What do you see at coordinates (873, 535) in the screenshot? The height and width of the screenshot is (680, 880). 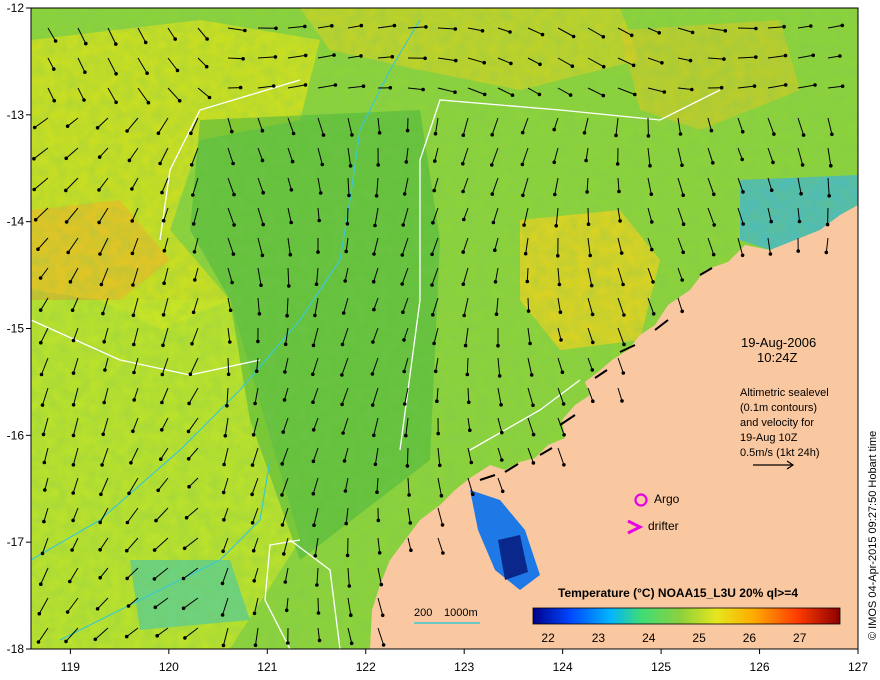 I see `credit-text: © IMOS 04-Apr-2015 09:27:50 Hobart time` at bounding box center [873, 535].